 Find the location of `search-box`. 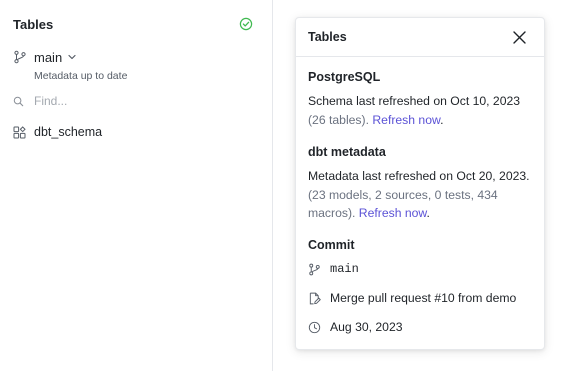

search-box is located at coordinates (133, 101).